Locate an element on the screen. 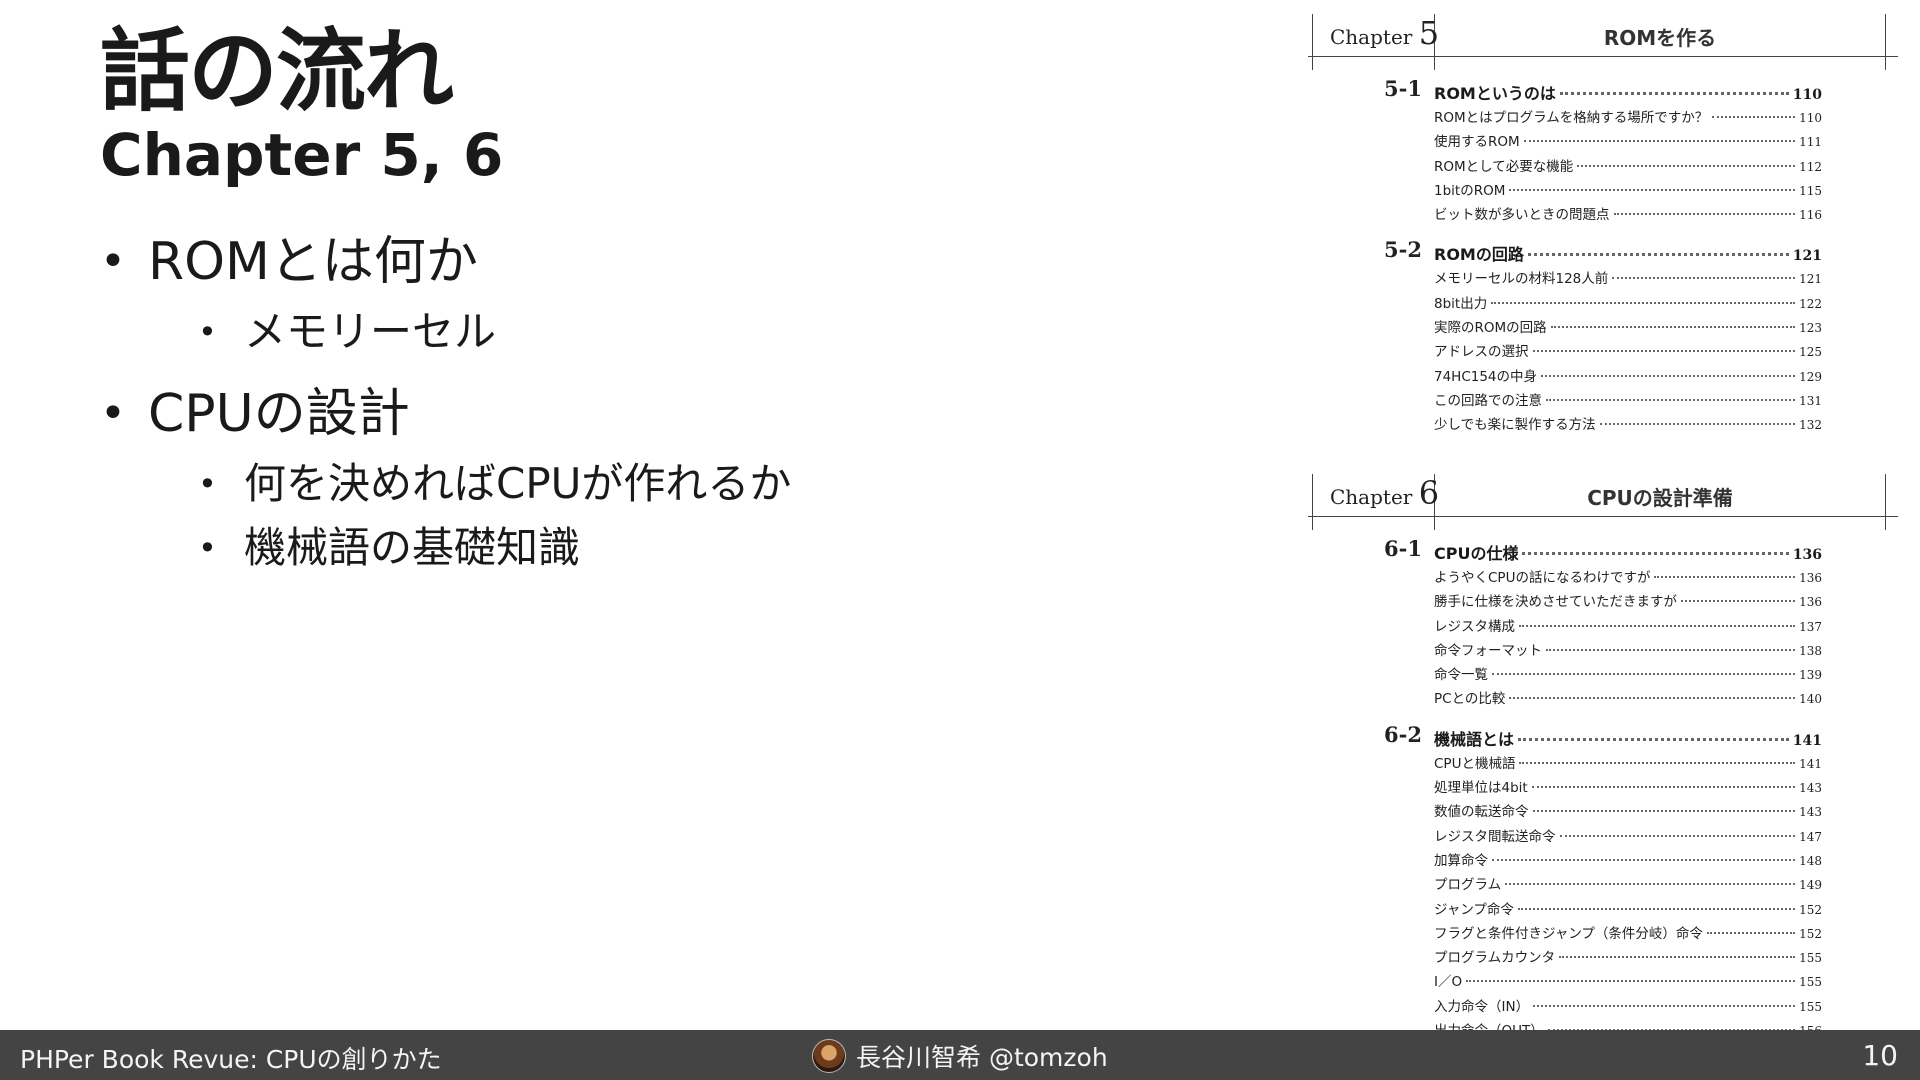 The height and width of the screenshot is (1080, 1920). footer-author: 長谷川智希 @tomzoh is located at coordinates (960, 1056).